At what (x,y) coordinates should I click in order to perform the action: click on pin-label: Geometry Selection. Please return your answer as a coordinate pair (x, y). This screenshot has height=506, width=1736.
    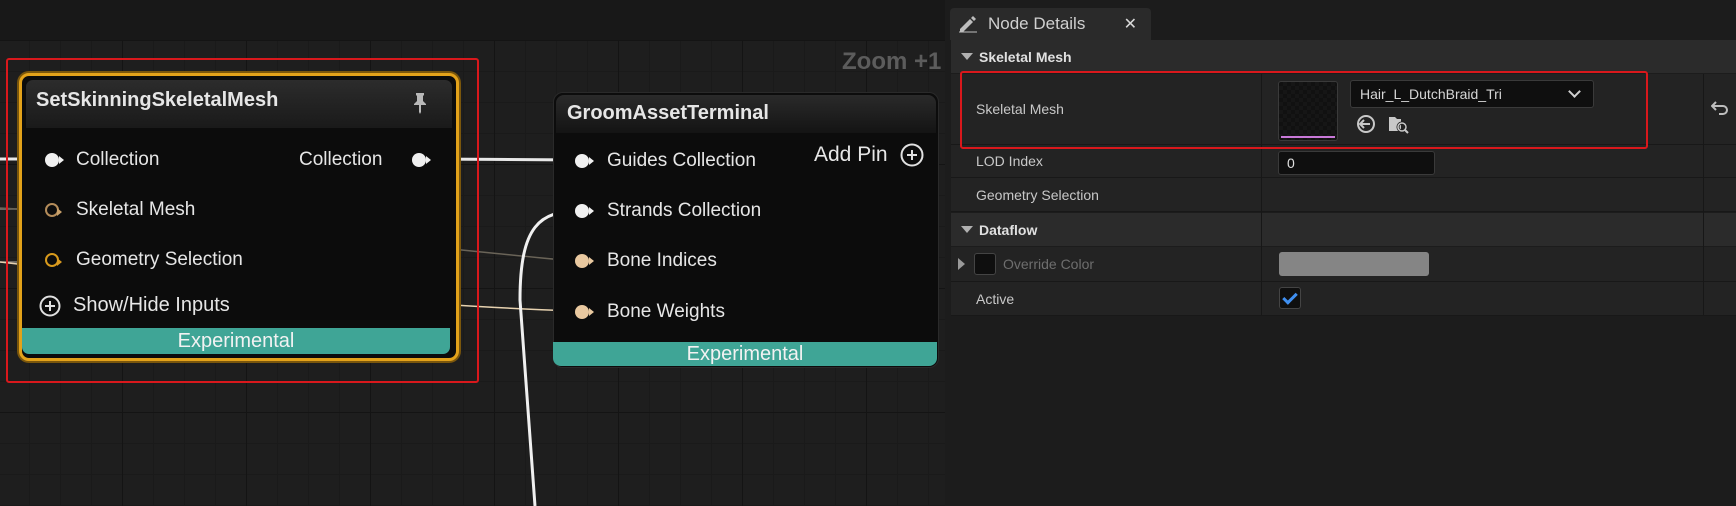
    Looking at the image, I should click on (159, 259).